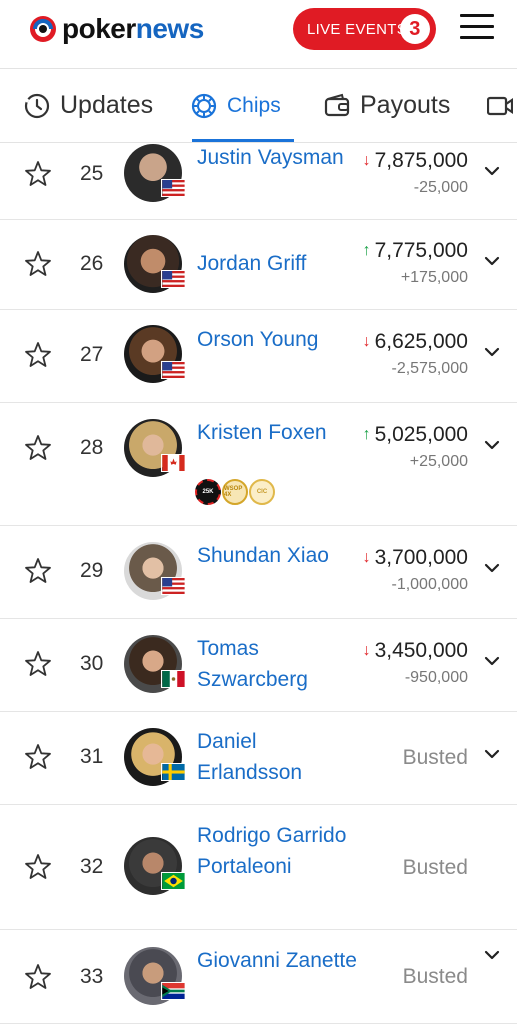 The width and height of the screenshot is (517, 1024). Describe the element at coordinates (170, 28) in the screenshot. I see `logo-text-news: news` at that location.